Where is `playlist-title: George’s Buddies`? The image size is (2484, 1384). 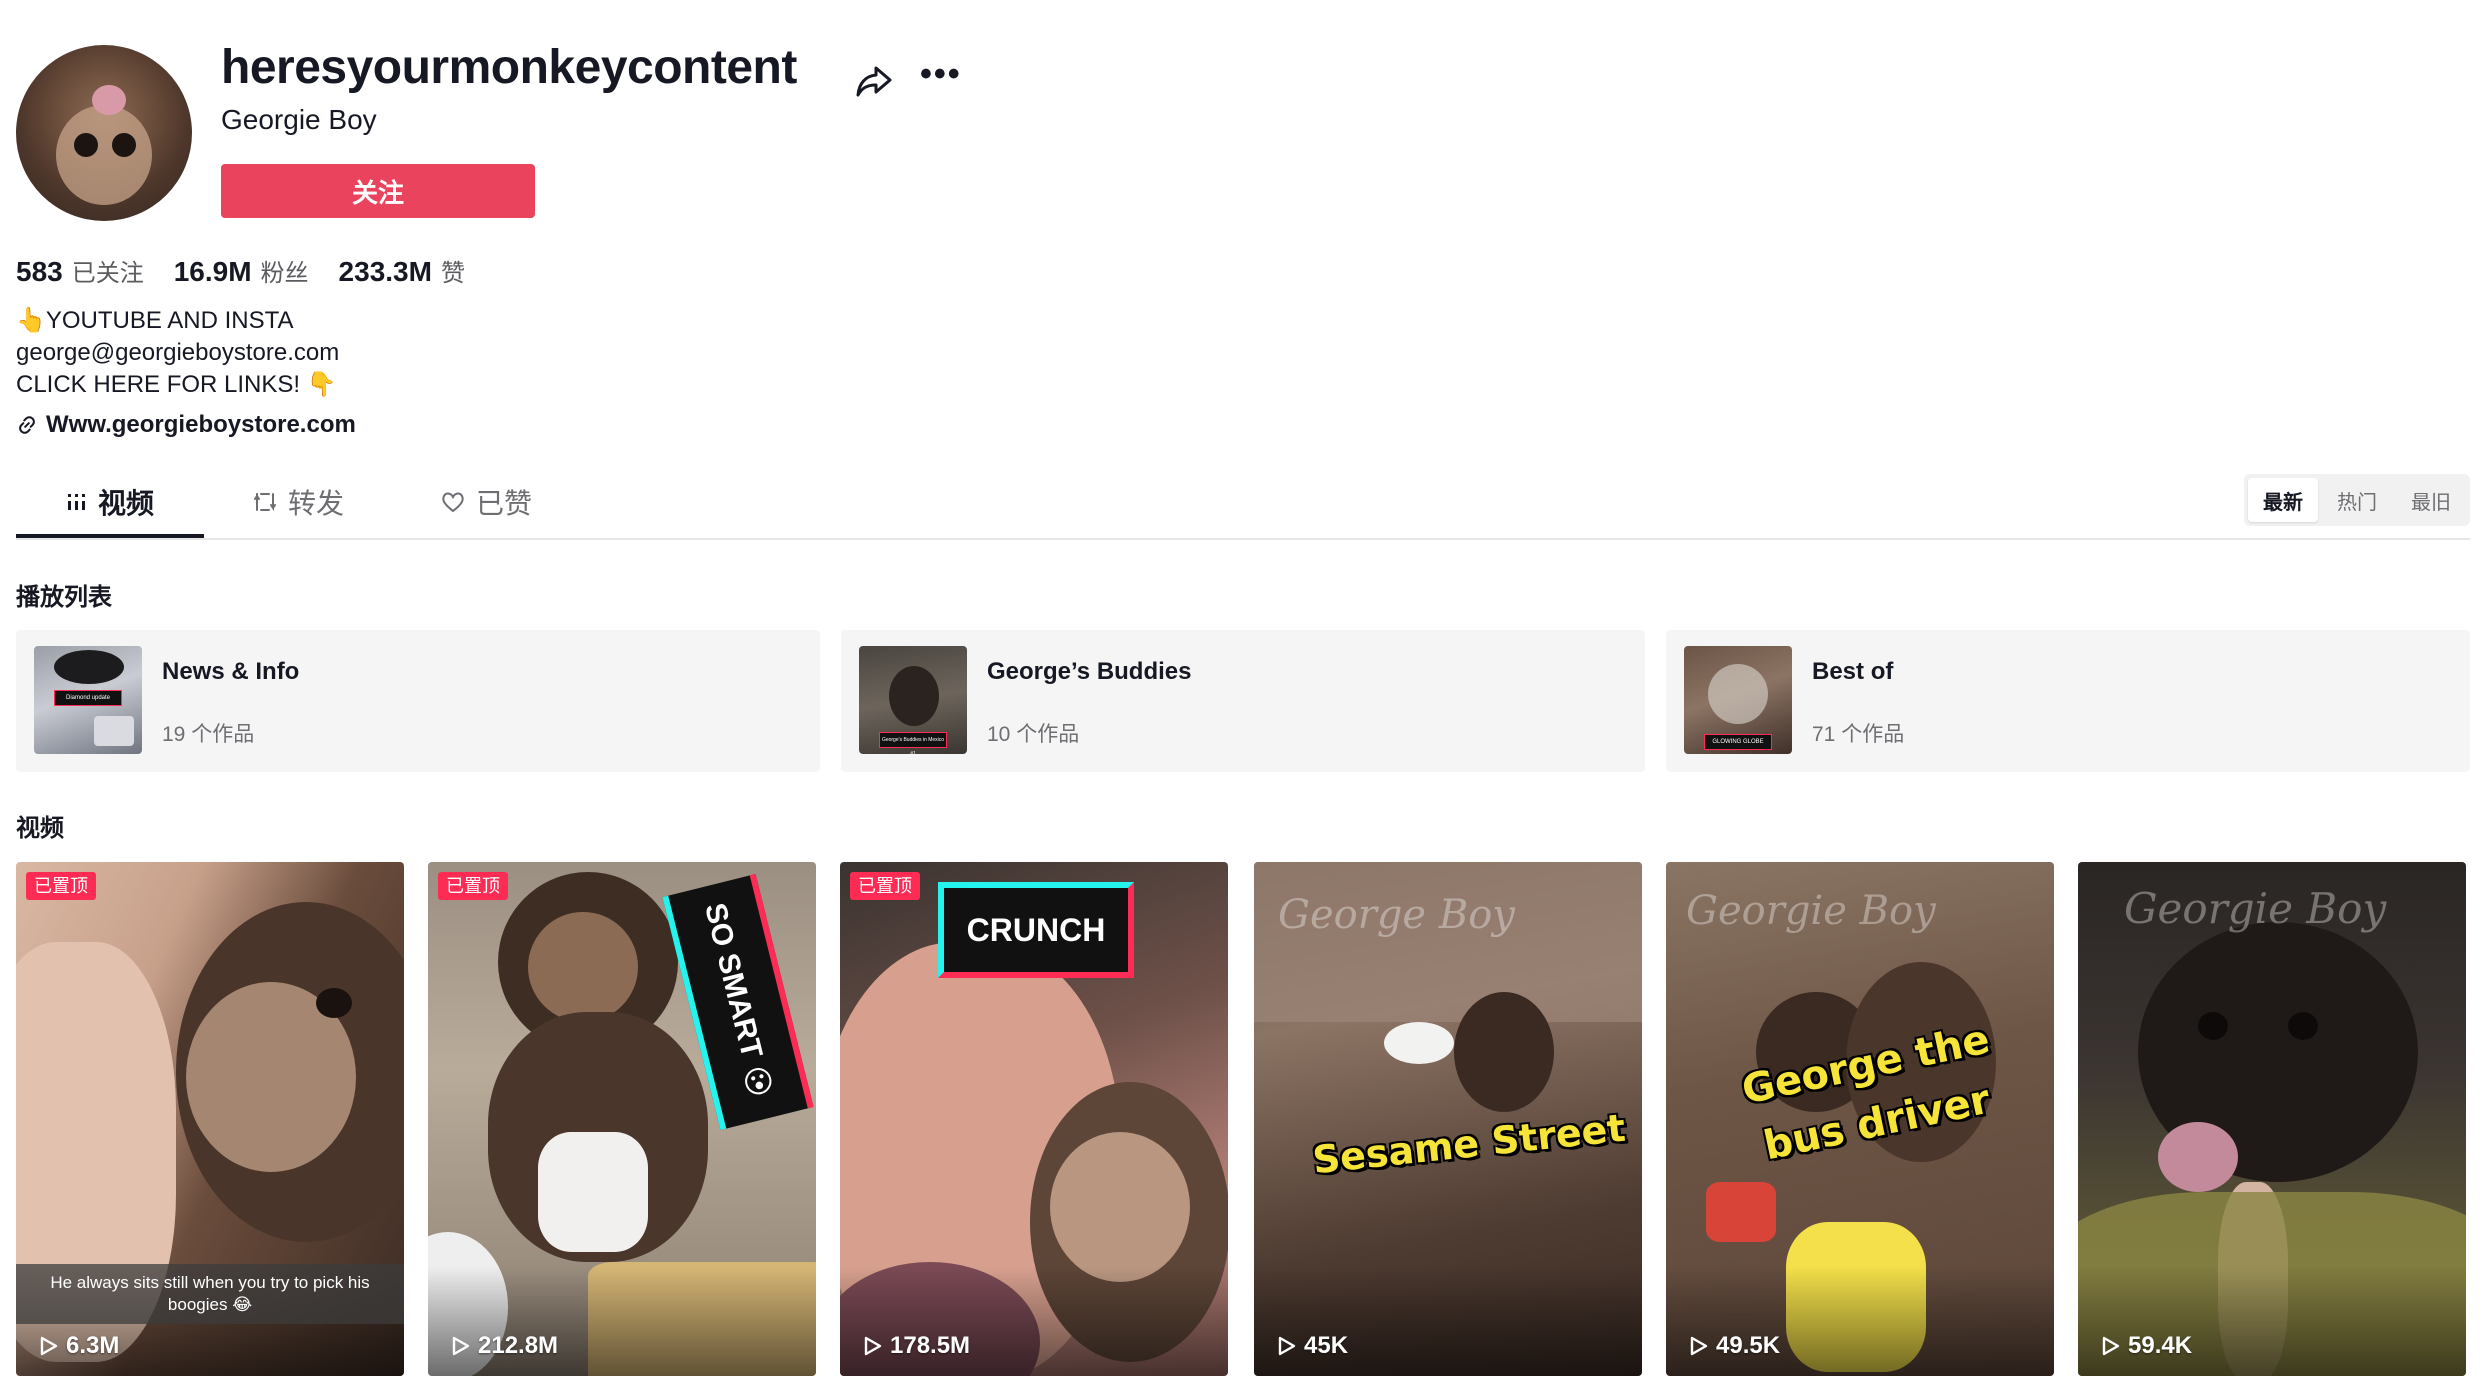
playlist-title: George’s Buddies is located at coordinates (1089, 671).